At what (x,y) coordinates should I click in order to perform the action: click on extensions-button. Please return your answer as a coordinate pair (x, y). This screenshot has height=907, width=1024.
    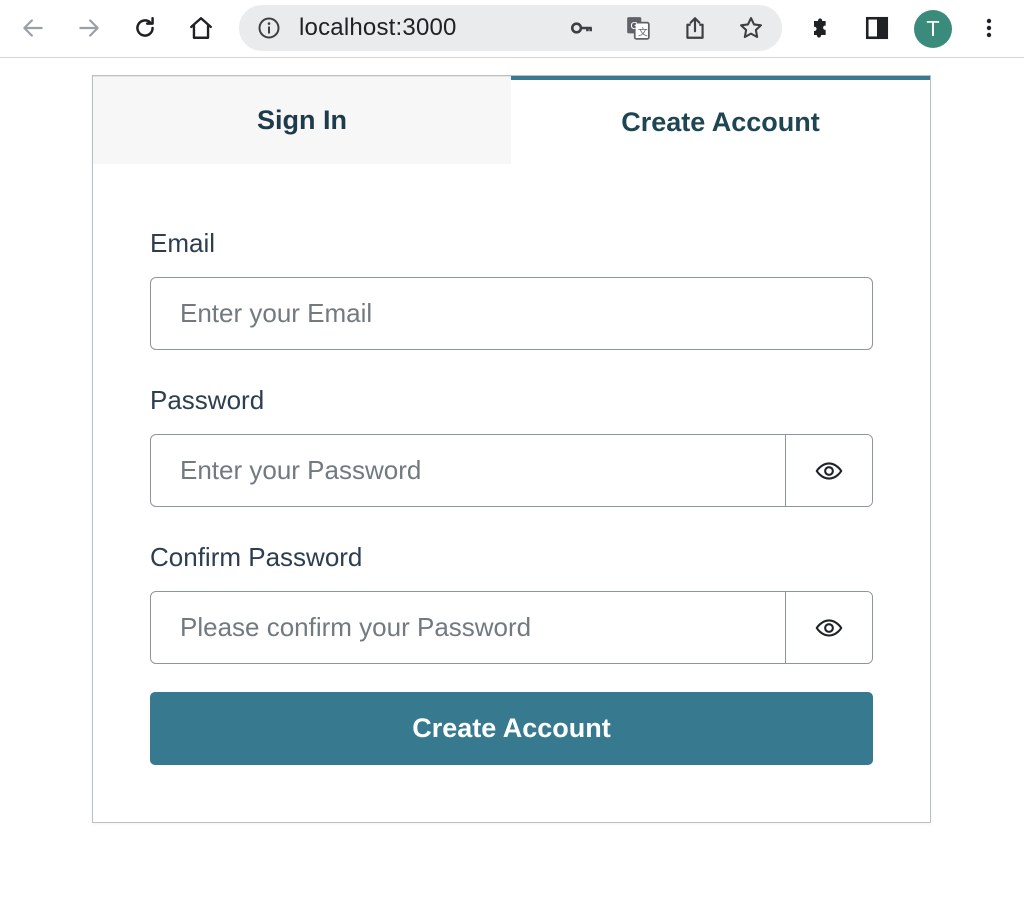
    Looking at the image, I should click on (821, 28).